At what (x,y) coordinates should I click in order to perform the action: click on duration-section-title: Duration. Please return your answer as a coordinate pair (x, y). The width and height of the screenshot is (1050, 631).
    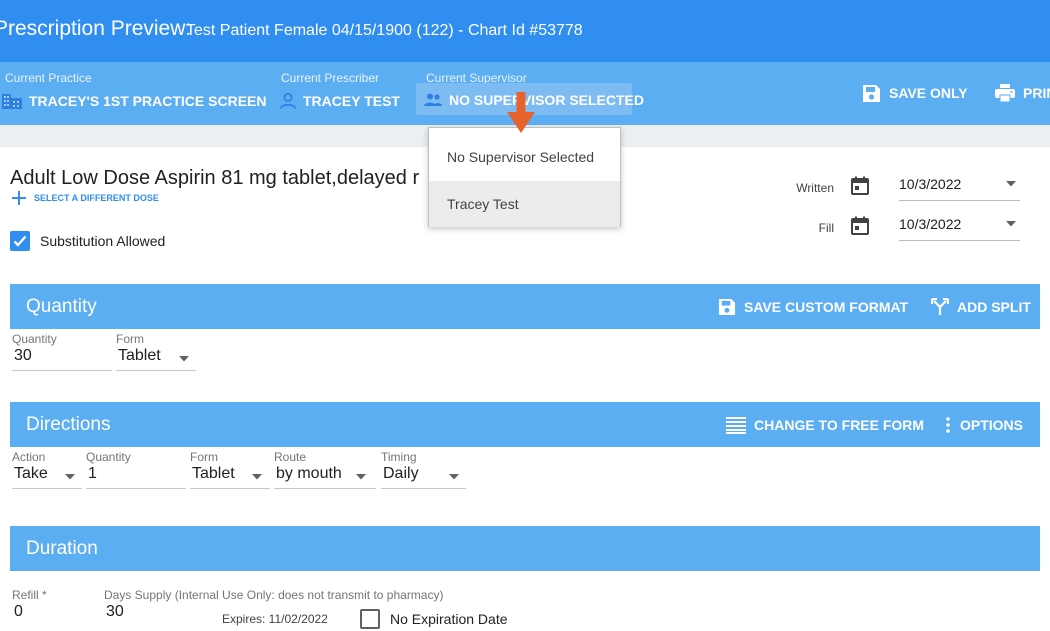
    Looking at the image, I should click on (62, 548).